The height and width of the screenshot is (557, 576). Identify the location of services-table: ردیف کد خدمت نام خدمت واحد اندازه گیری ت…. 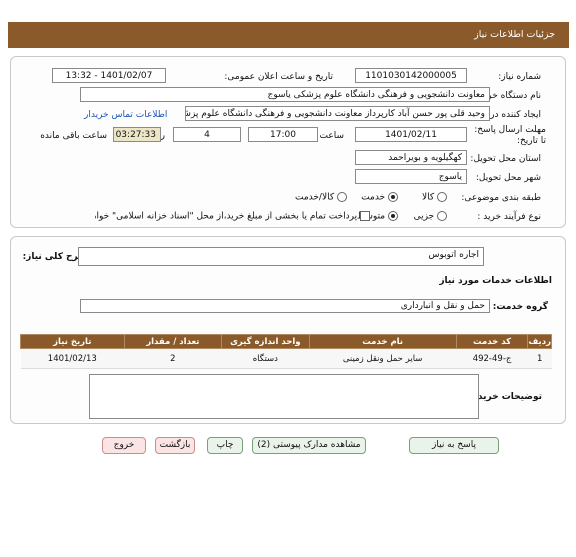
(286, 351).